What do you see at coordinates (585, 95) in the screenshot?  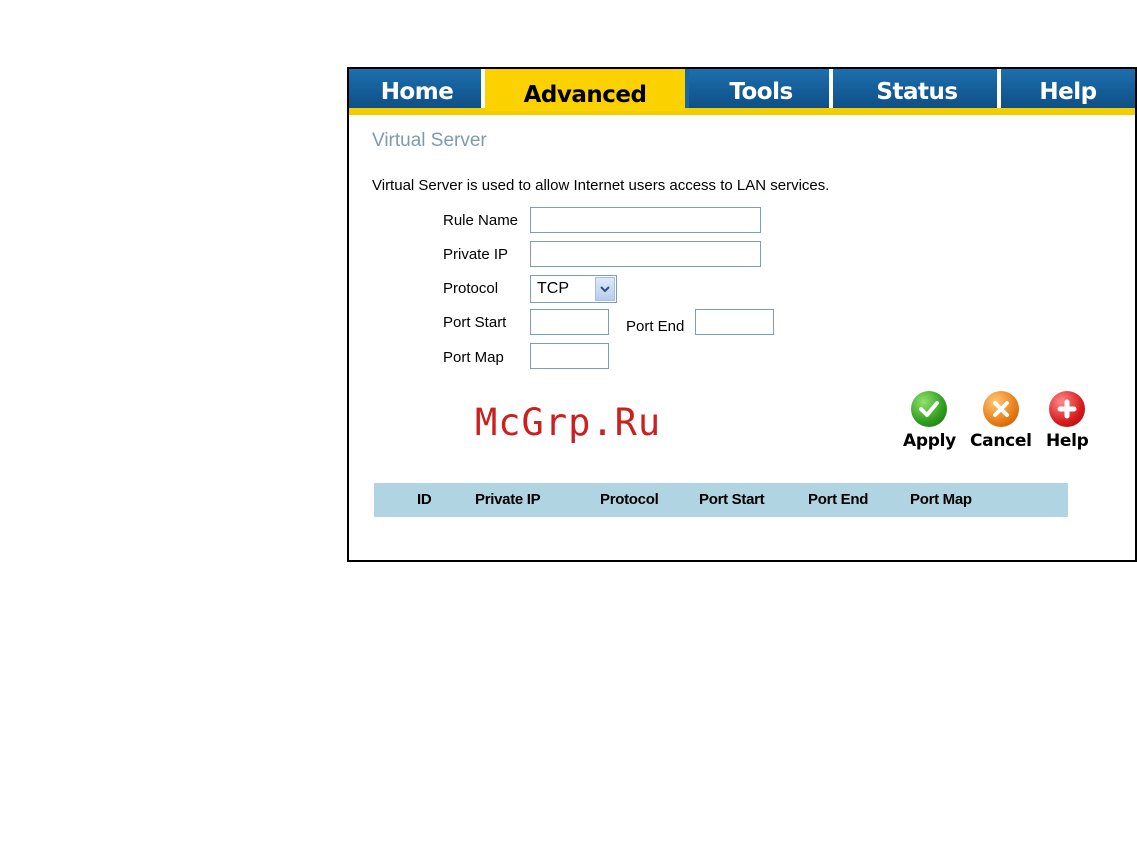 I see `tab-advanced-label: Advanced` at bounding box center [585, 95].